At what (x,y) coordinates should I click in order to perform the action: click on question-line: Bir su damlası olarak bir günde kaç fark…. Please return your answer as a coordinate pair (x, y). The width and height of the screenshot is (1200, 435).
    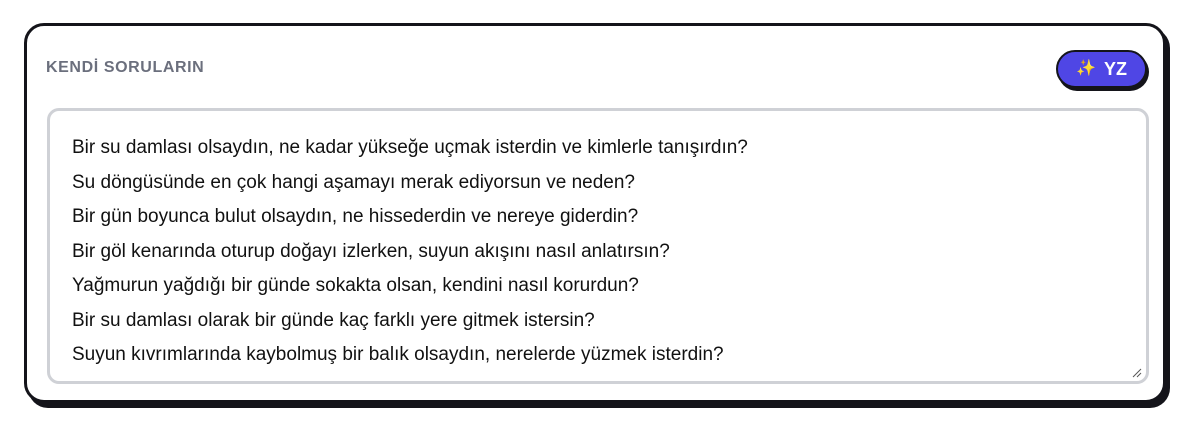
    Looking at the image, I should click on (333, 320).